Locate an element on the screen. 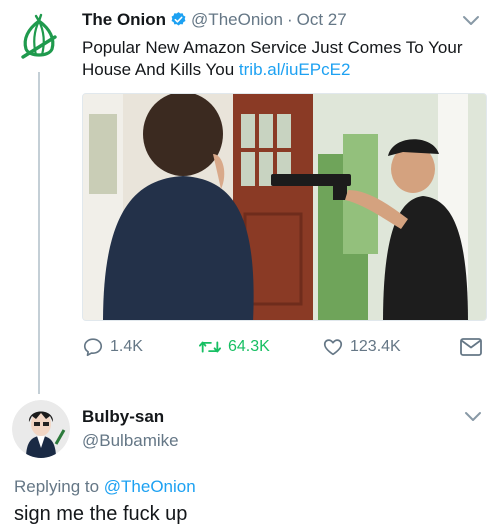 The width and height of the screenshot is (500, 531). tweet-header: The Onion @TheOnion · Oct 27 is located at coordinates (214, 20).